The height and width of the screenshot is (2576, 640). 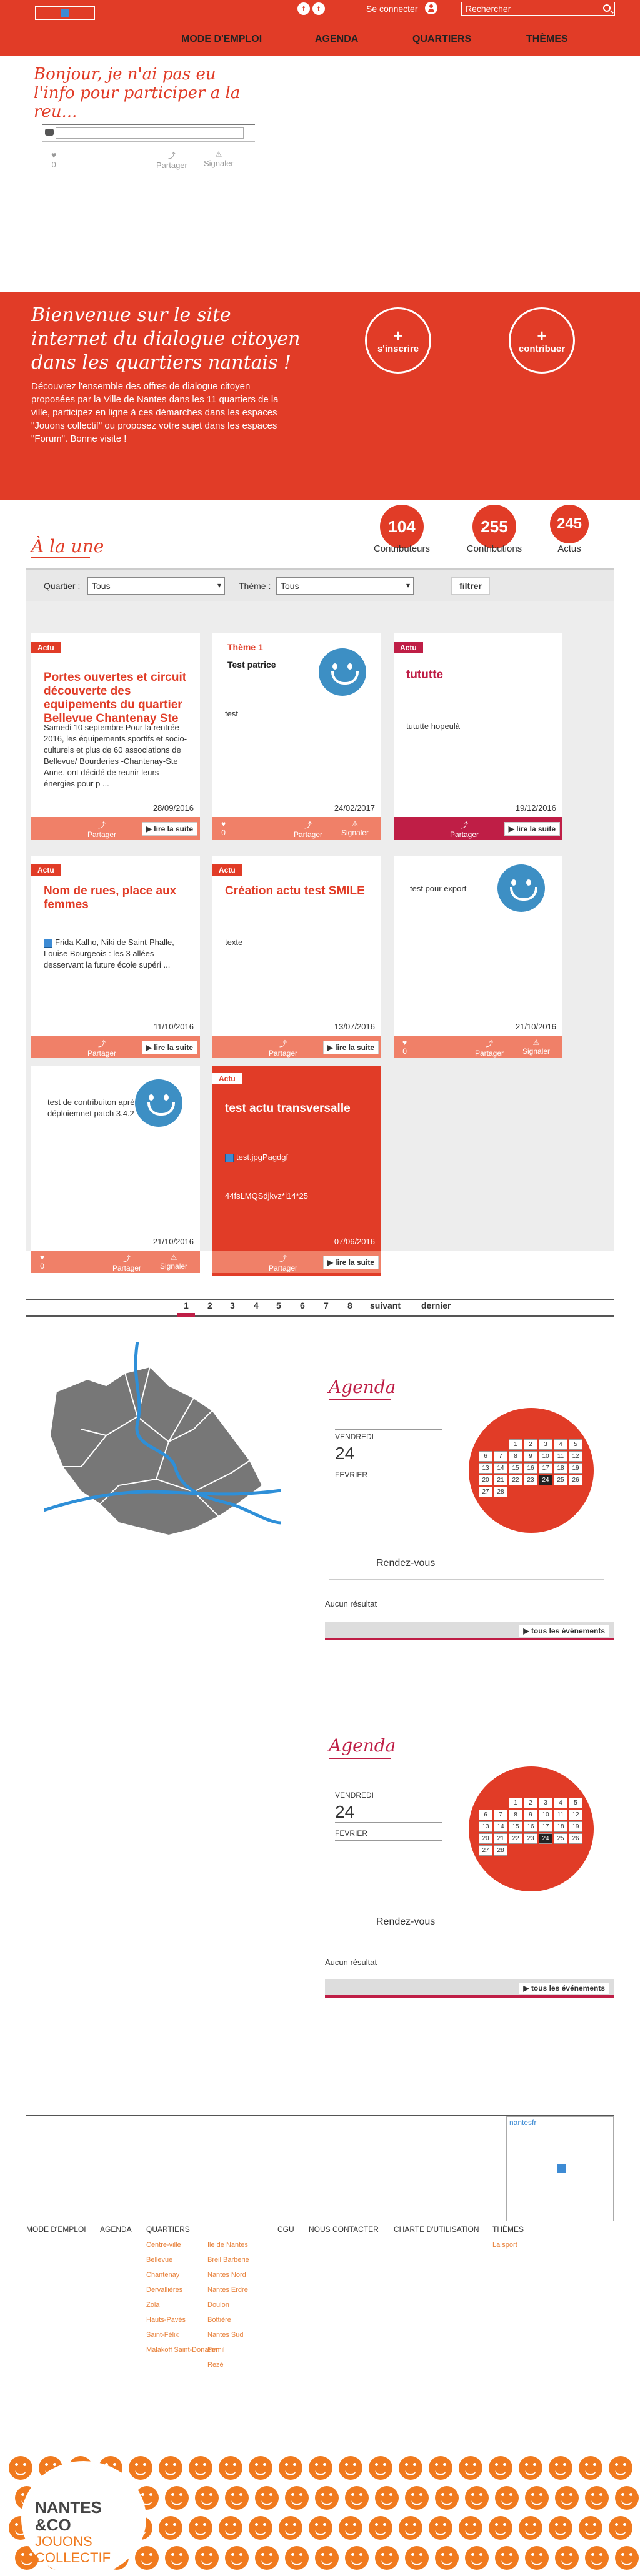 I want to click on quartier-select: Tous, so click(x=156, y=586).